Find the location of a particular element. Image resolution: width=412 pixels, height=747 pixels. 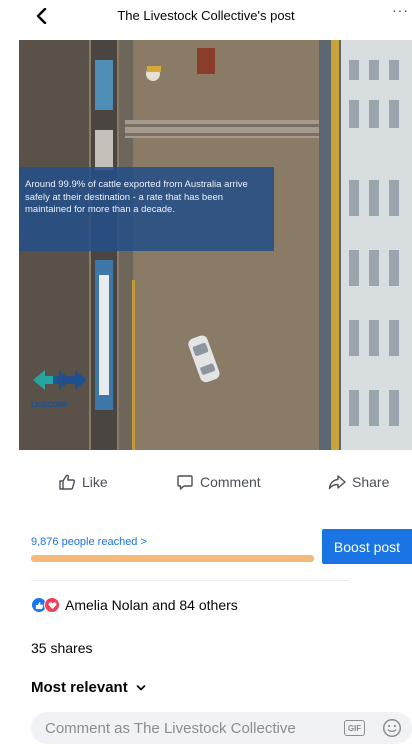

logo-wordmark: LIVECORP is located at coordinates (49, 404).